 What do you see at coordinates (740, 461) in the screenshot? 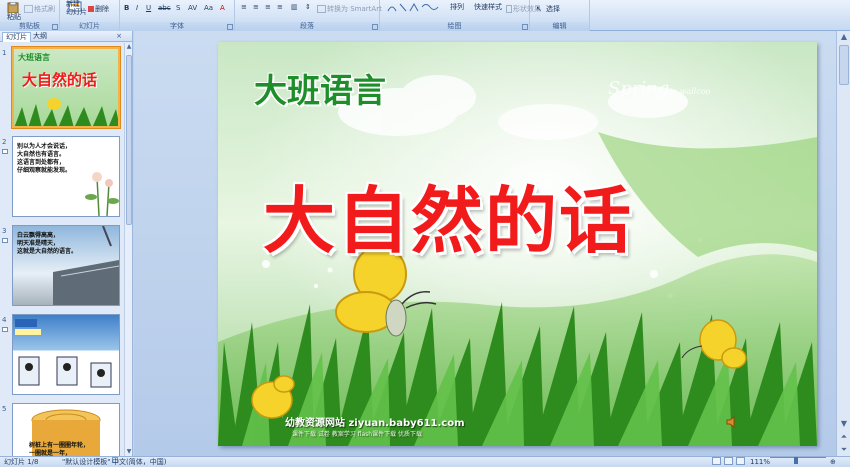
I see `slideshow-icon` at bounding box center [740, 461].